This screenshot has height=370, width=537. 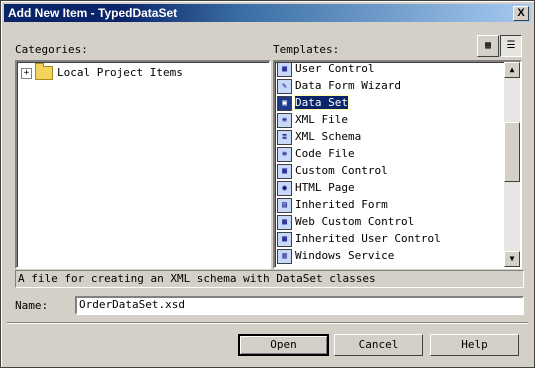 I want to click on template-item: ▥ Windows Service, so click(x=389, y=255).